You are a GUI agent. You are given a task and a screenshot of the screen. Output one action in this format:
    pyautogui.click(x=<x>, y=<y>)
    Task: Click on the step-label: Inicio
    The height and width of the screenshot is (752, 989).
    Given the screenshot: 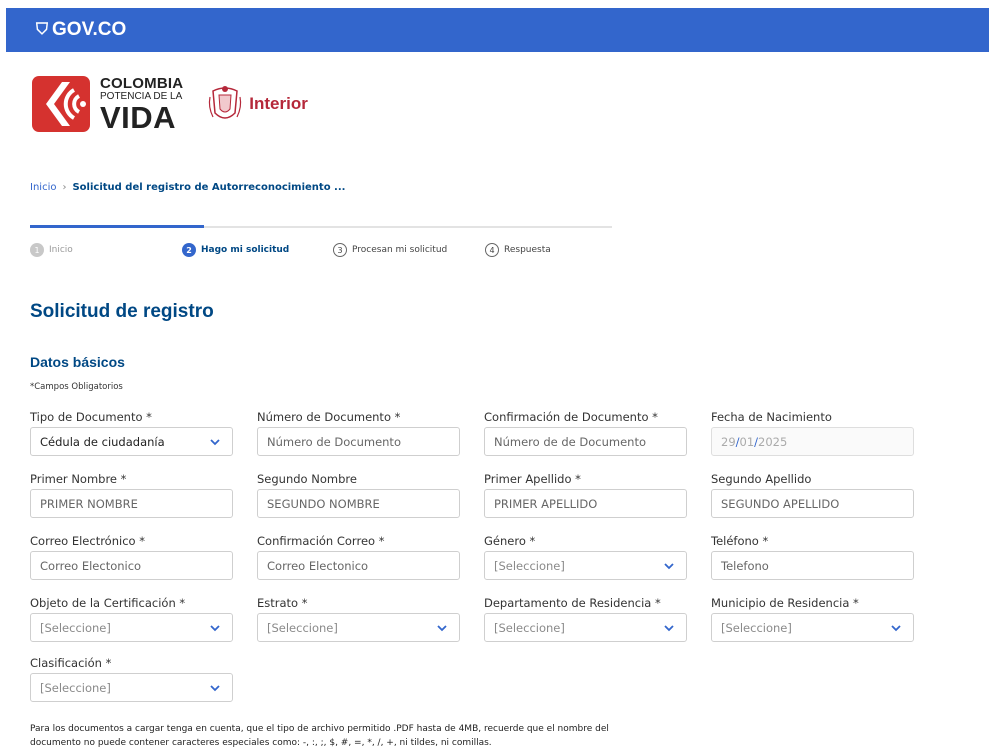 What is the action you would take?
    pyautogui.click(x=61, y=250)
    